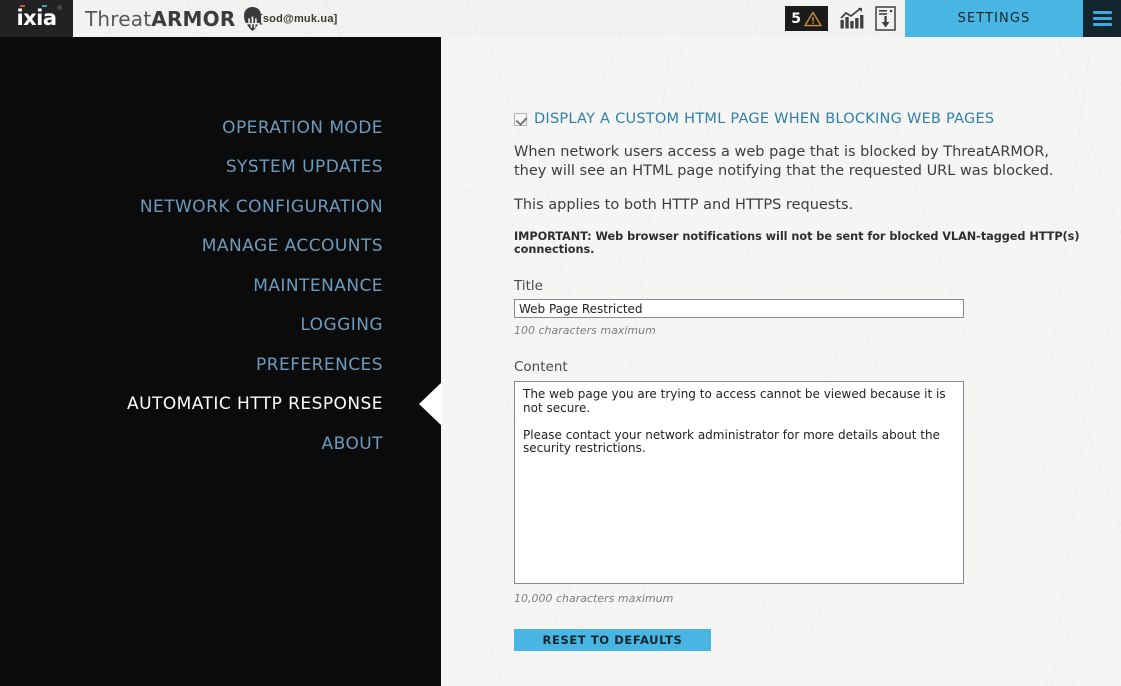  I want to click on content-field-label: Content, so click(541, 367).